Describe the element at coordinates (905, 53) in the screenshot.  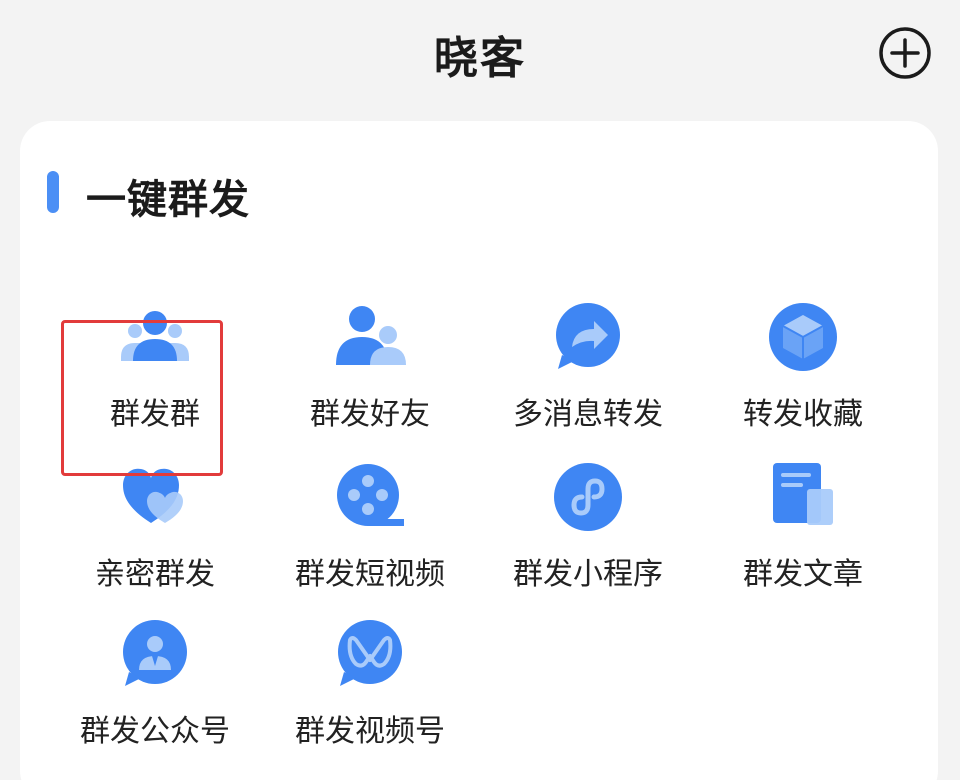
I see `plus-circle-icon` at that location.